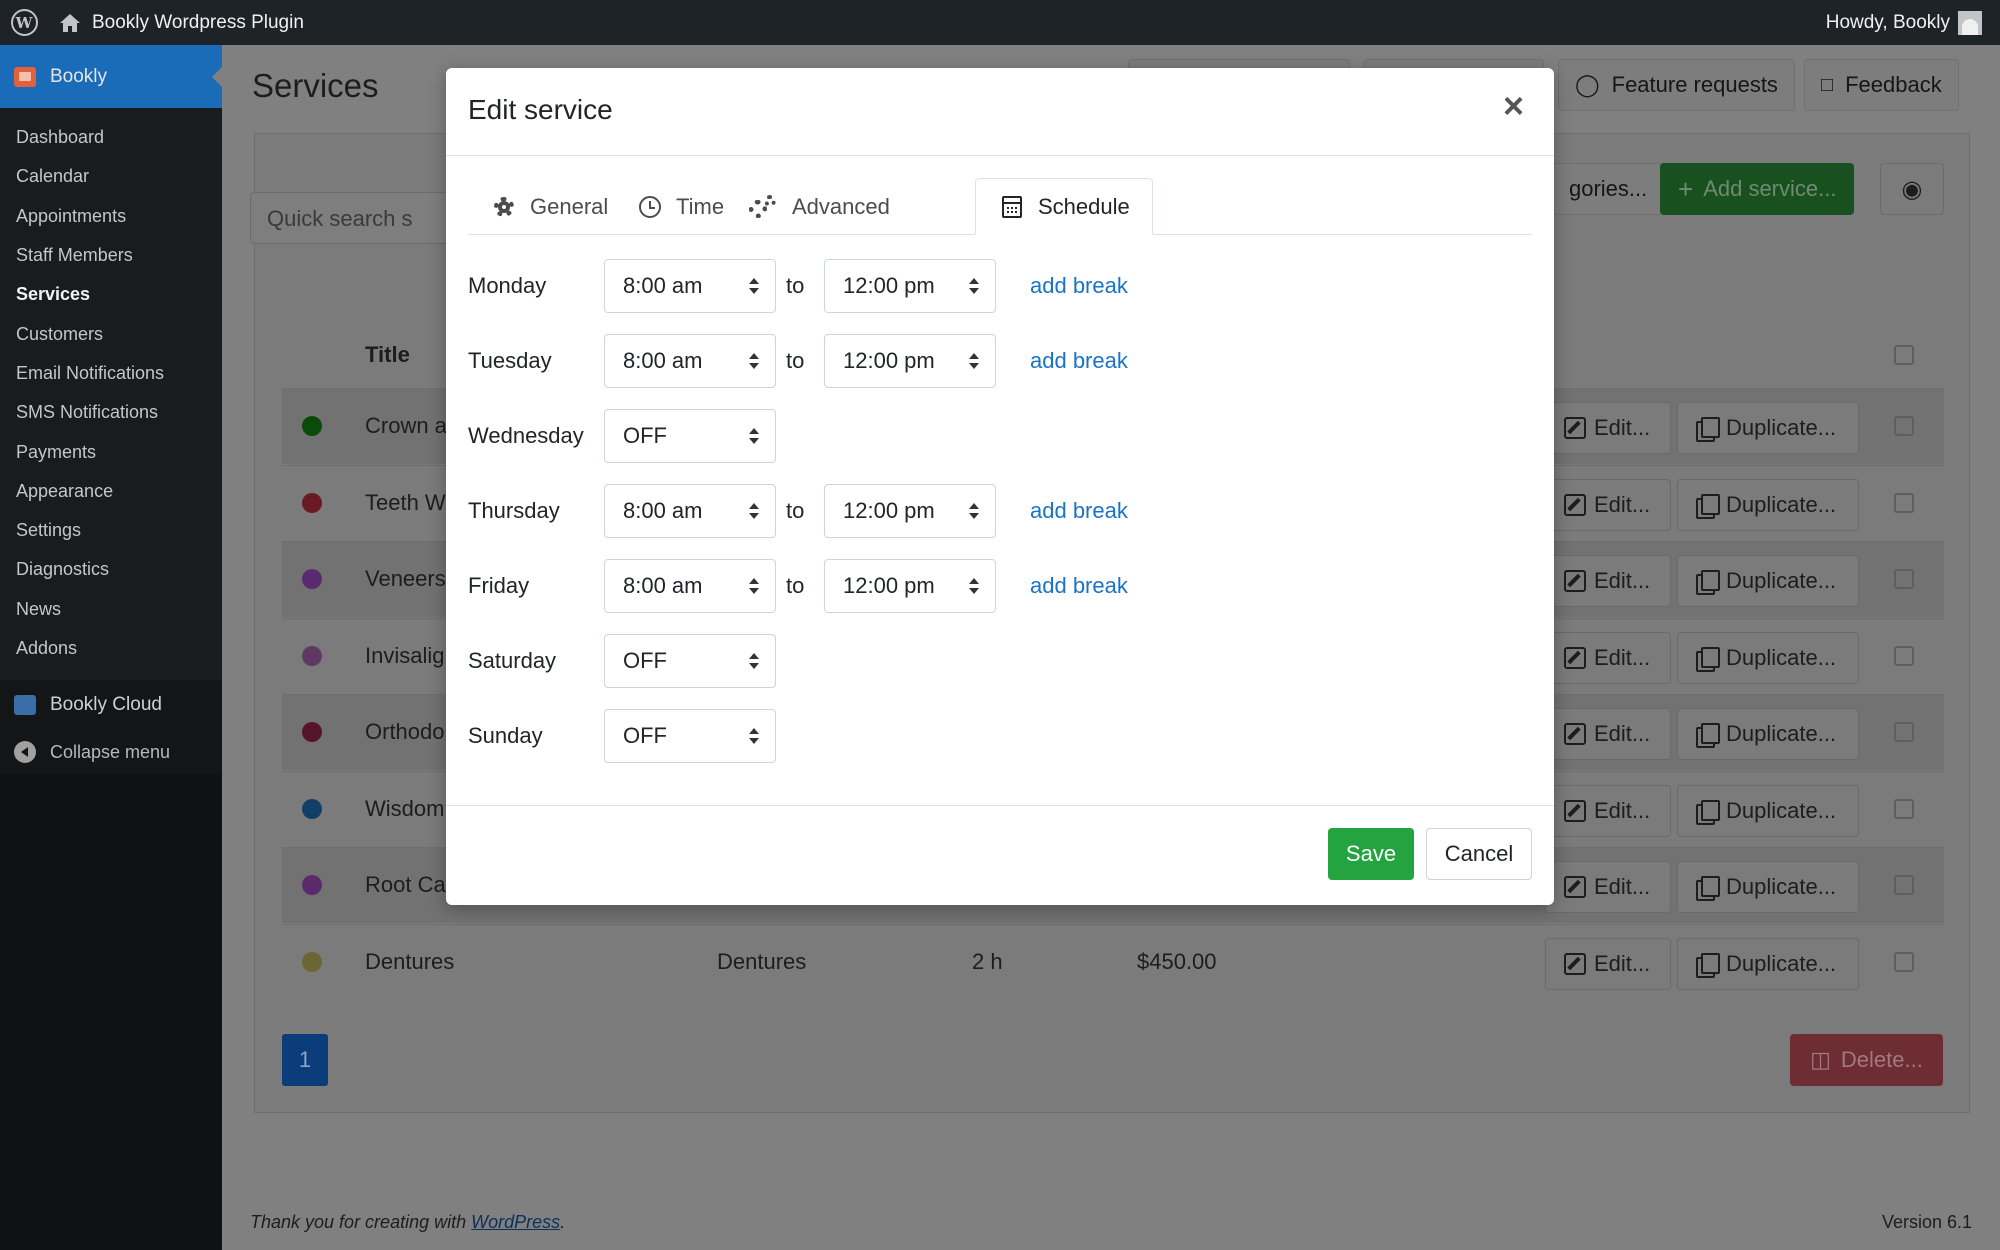 Image resolution: width=2000 pixels, height=1250 pixels. What do you see at coordinates (111, 705) in the screenshot?
I see `sidebar-item-bookly-cloud: Bookly Cloud` at bounding box center [111, 705].